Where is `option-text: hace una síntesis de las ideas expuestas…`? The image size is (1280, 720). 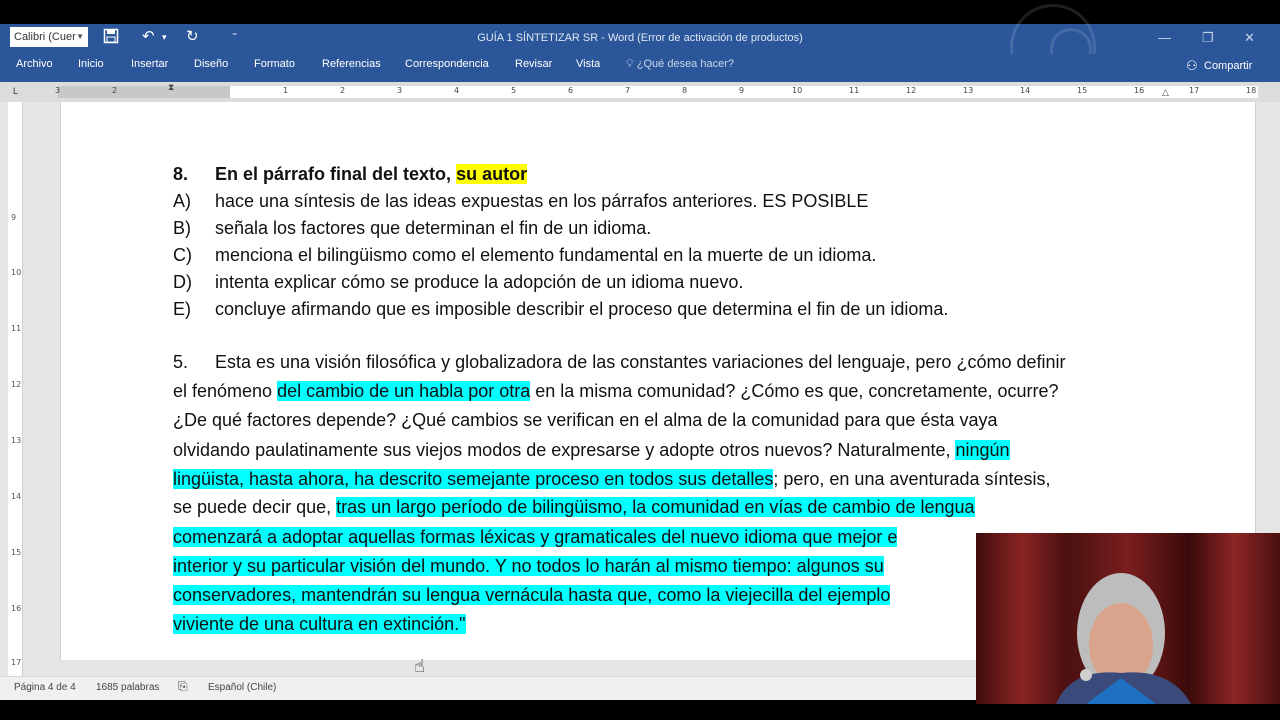
option-text: hace una síntesis de las ideas expuestas… is located at coordinates (542, 201).